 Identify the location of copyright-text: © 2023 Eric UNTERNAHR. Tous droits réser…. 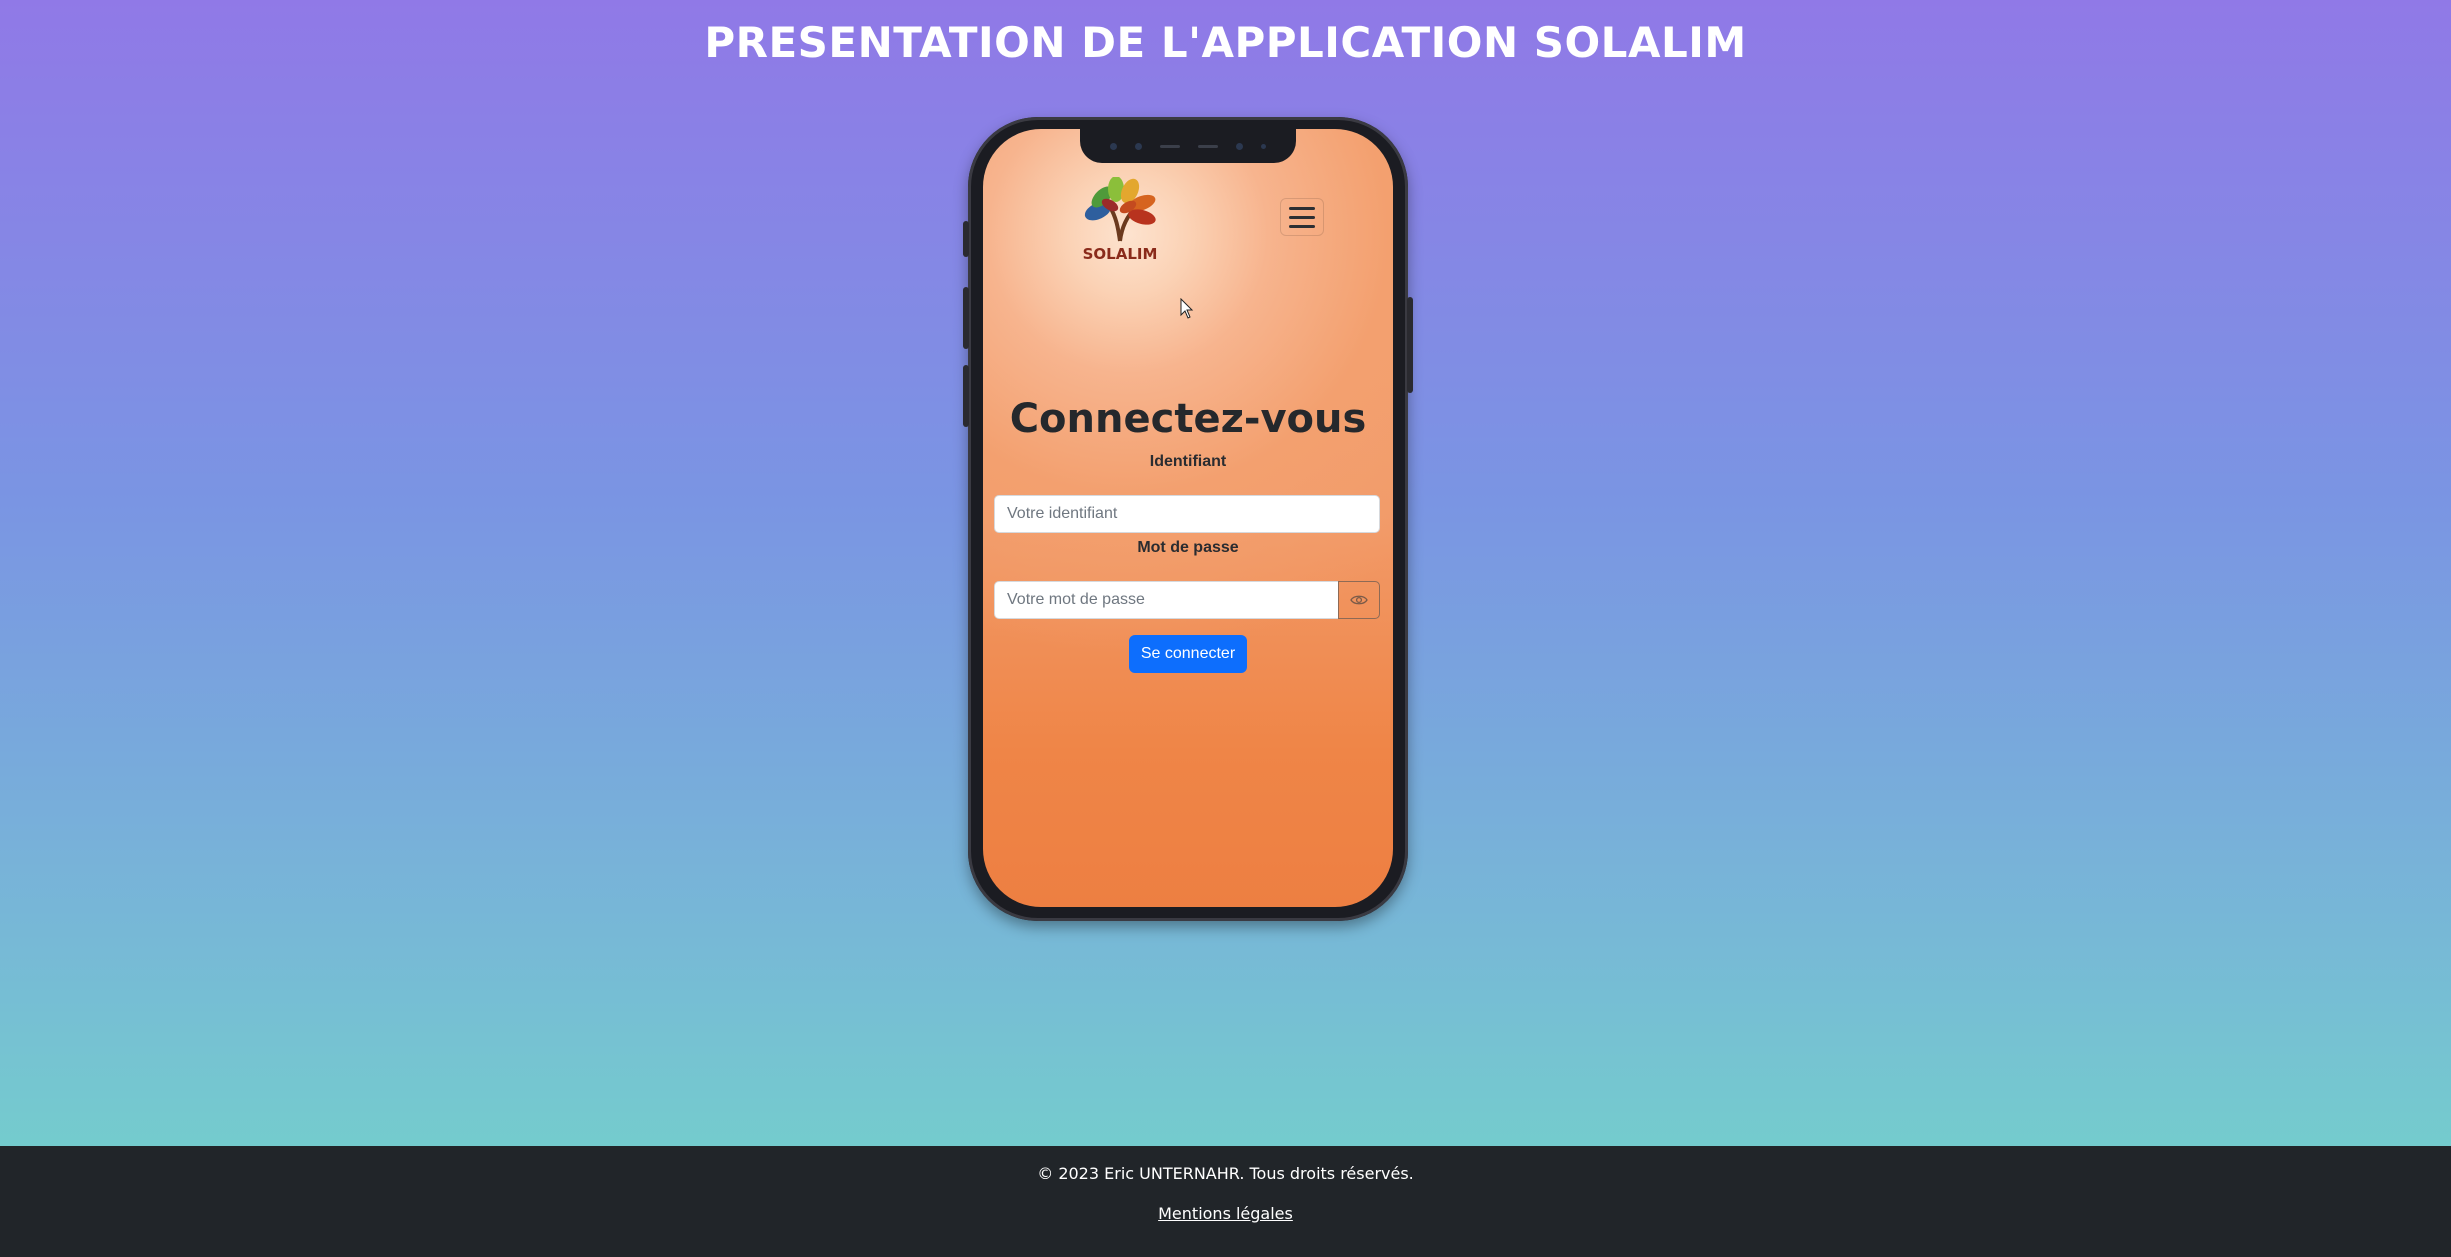
(1225, 1173).